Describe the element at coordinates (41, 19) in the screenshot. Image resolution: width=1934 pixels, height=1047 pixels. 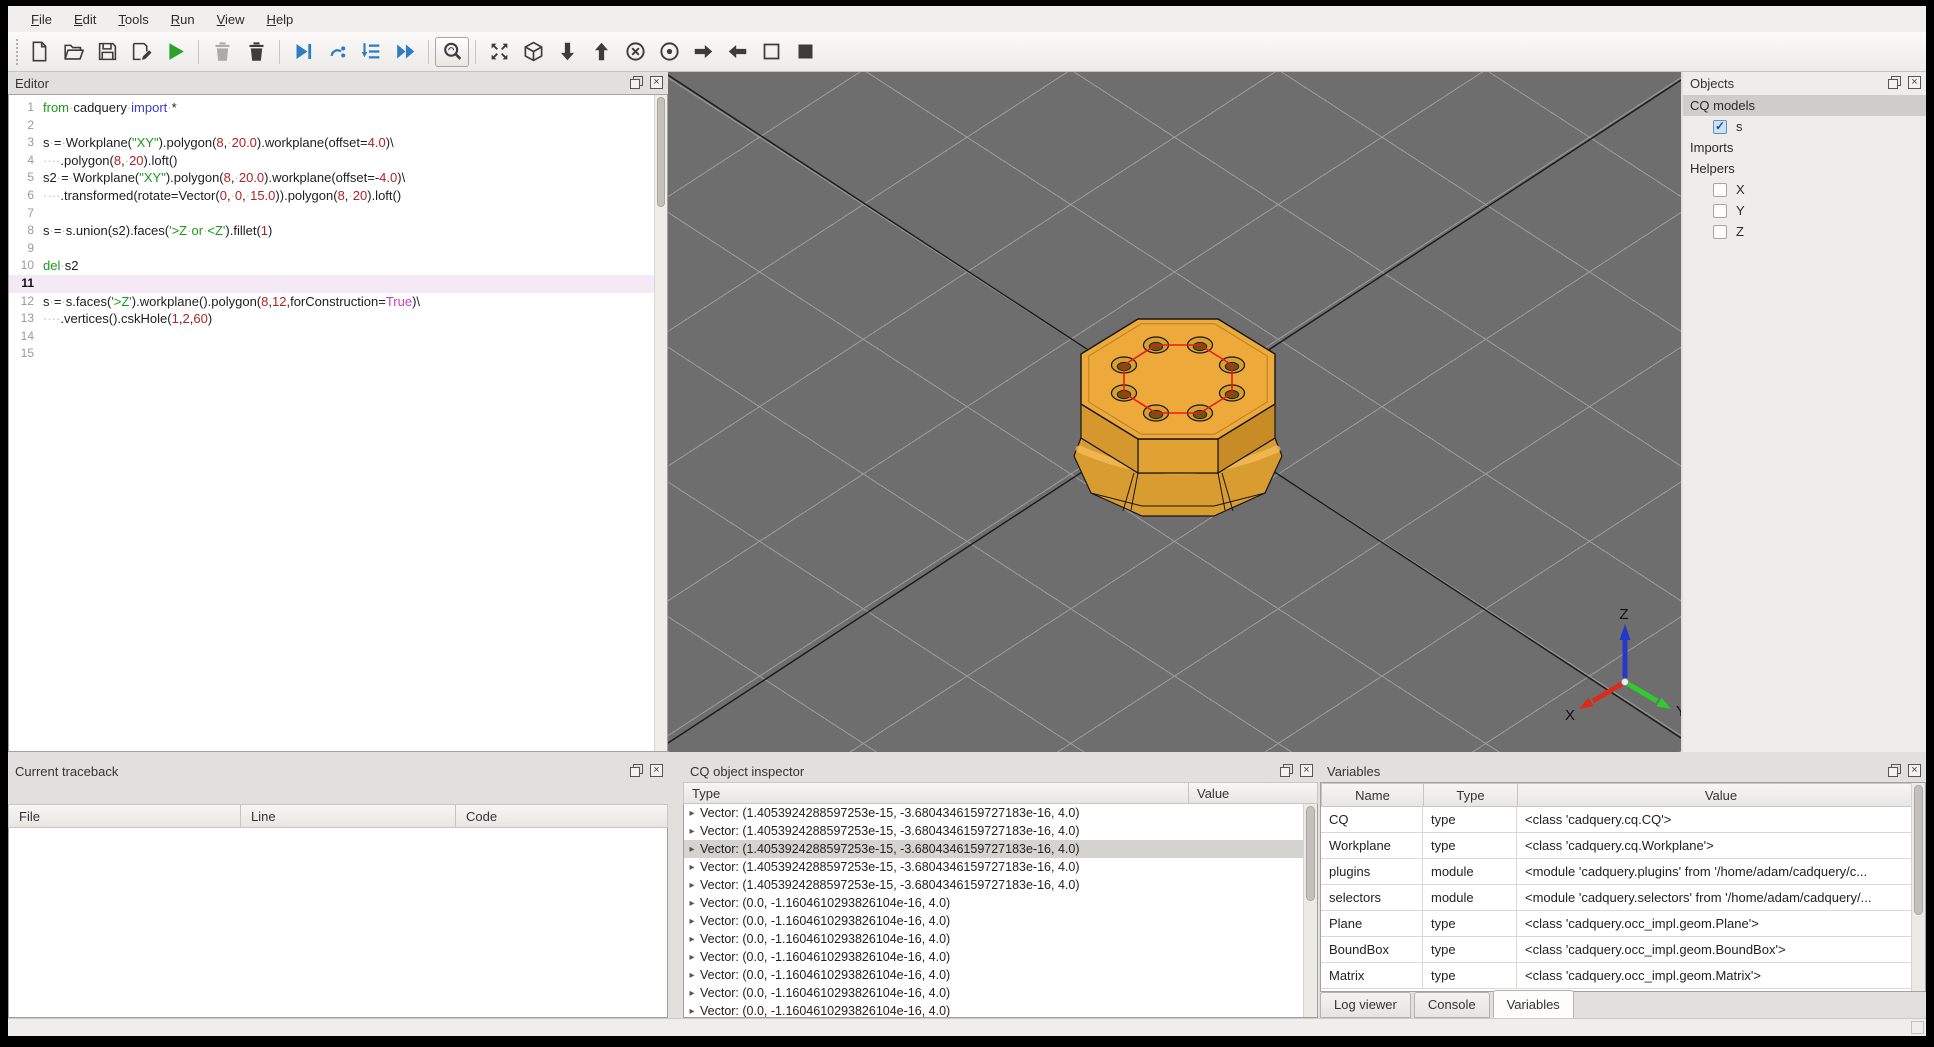
I see `menu-item: File` at that location.